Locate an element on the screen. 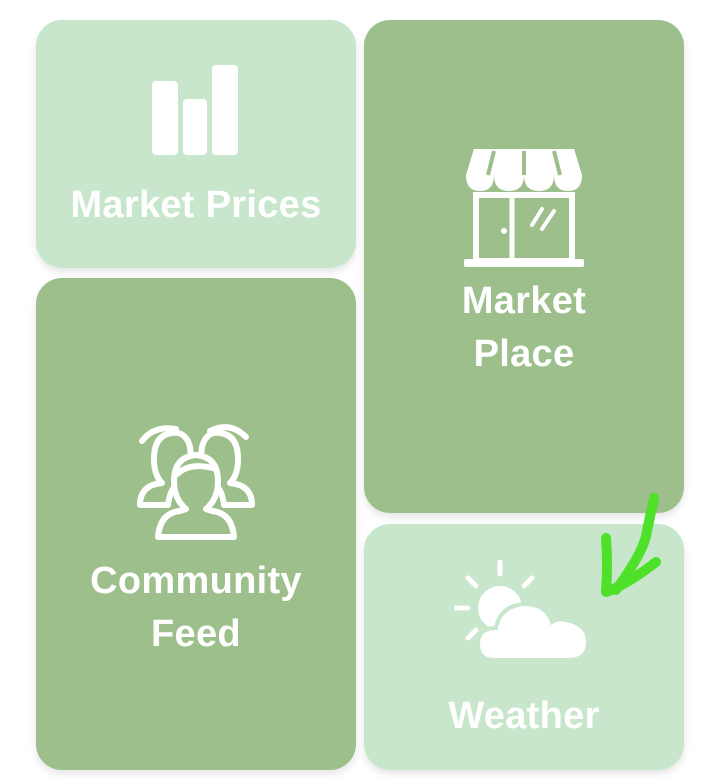 The height and width of the screenshot is (781, 720). weather-tile: Weather is located at coordinates (524, 647).